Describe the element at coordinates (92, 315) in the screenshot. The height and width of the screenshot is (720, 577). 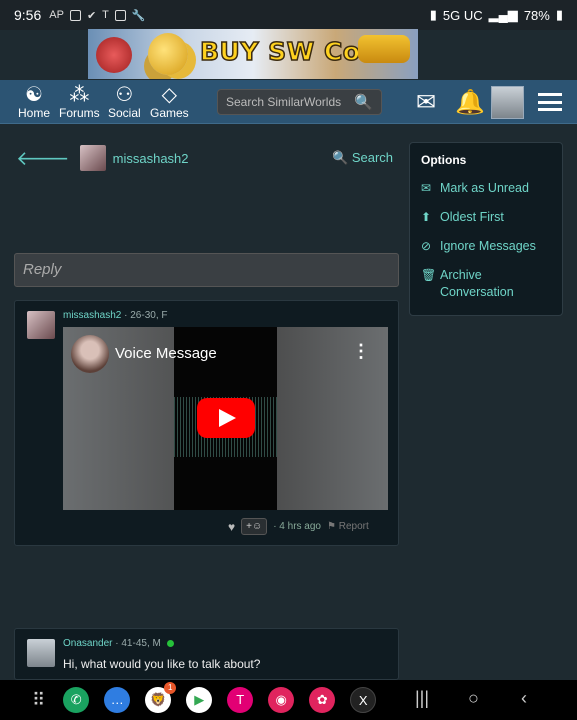
I see `message-author: missashash2` at that location.